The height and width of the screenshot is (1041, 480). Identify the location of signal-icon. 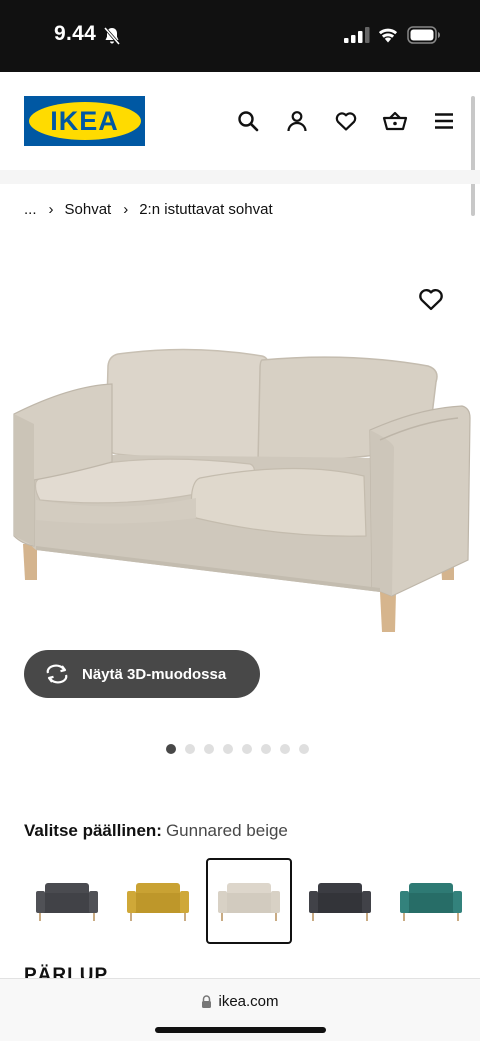
(357, 37).